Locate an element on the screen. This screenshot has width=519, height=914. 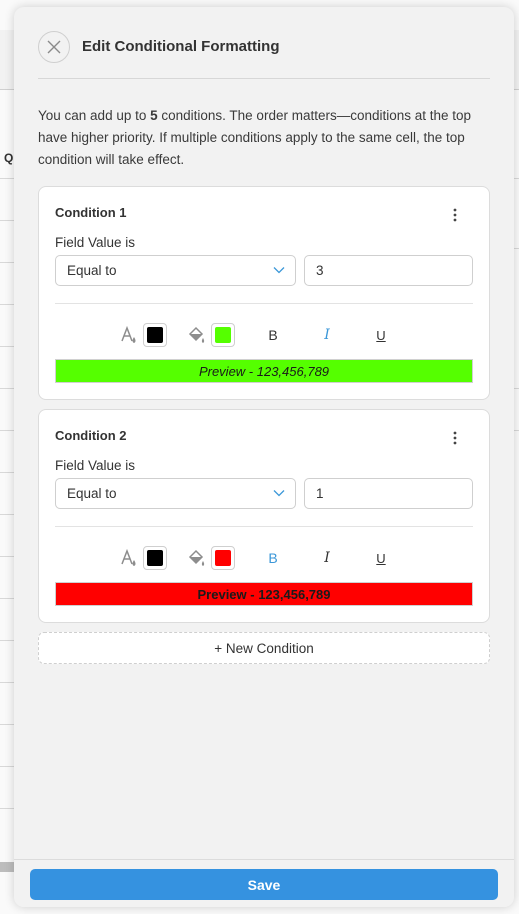
condition-title: Condition 1 is located at coordinates (91, 212).